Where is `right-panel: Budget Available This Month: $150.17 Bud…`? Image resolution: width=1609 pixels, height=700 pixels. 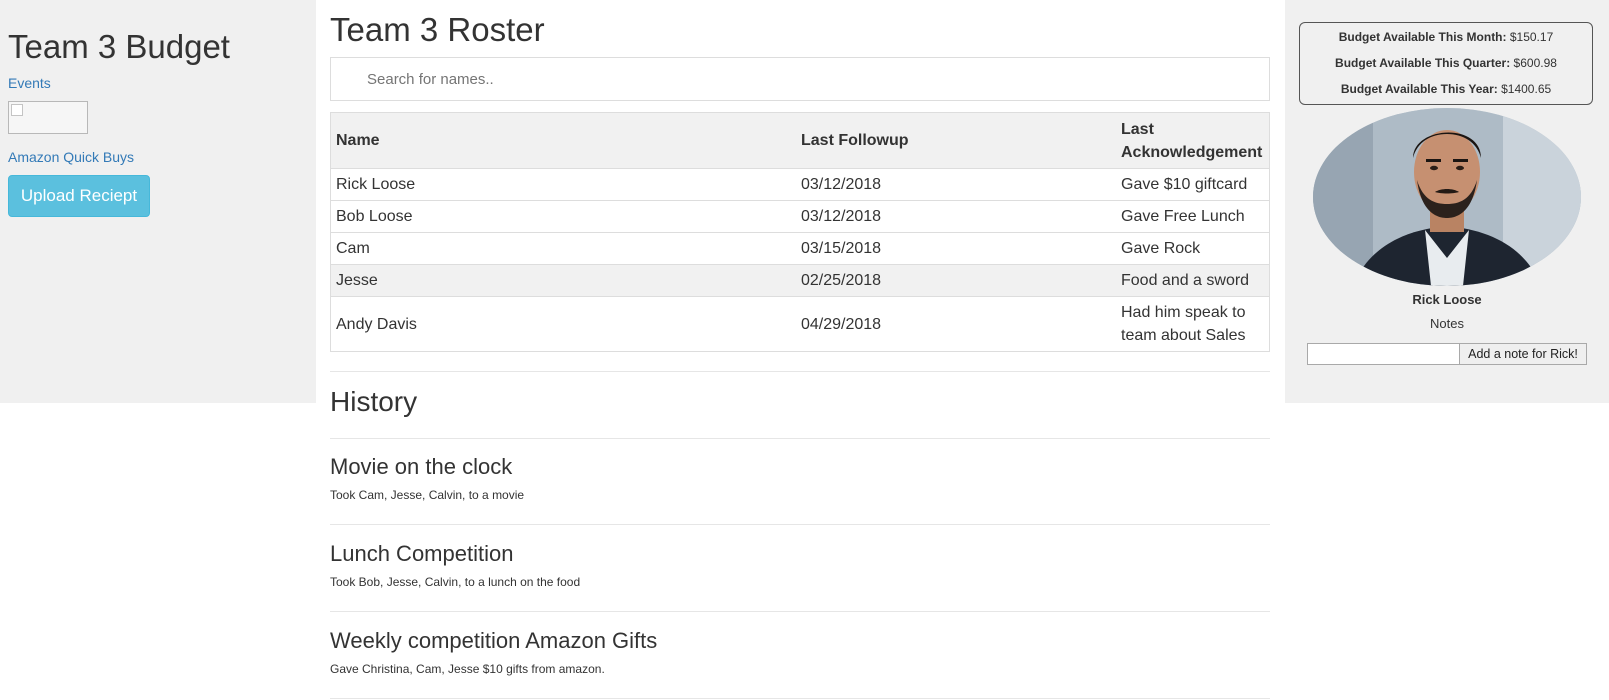 right-panel: Budget Available This Month: $150.17 Bud… is located at coordinates (1447, 201).